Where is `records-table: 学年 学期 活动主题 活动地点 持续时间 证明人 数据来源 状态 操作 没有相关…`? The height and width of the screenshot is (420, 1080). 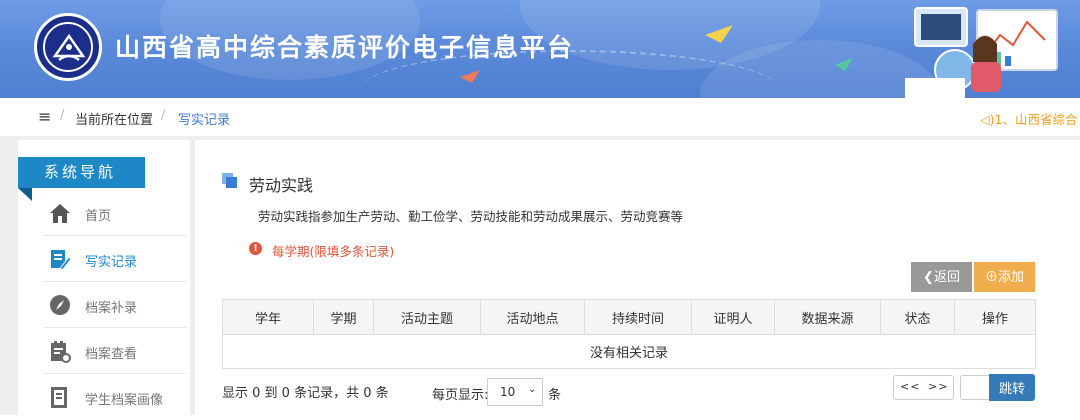
records-table: 学年 学期 活动主题 活动地点 持续时间 证明人 数据来源 状态 操作 没有相关… is located at coordinates (629, 334).